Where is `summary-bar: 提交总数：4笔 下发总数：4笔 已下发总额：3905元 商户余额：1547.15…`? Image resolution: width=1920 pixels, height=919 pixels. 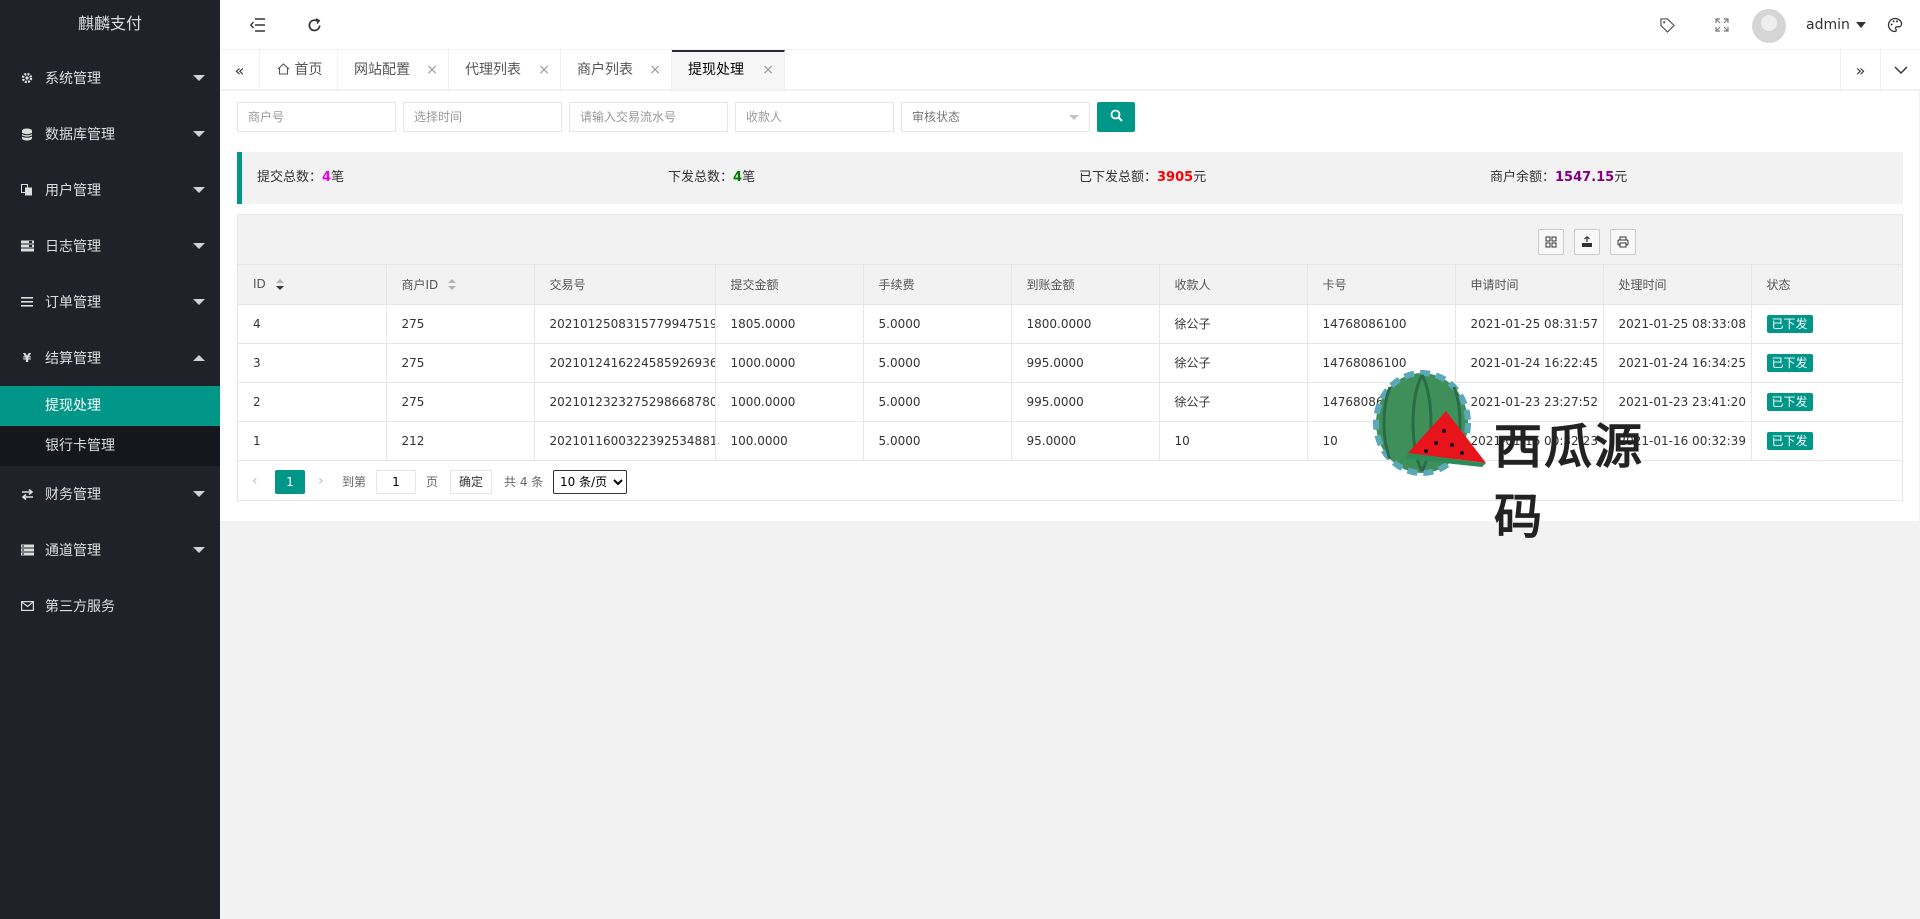 summary-bar: 提交总数：4笔 下发总数：4笔 已下发总额：3905元 商户余额：1547.15… is located at coordinates (1070, 178).